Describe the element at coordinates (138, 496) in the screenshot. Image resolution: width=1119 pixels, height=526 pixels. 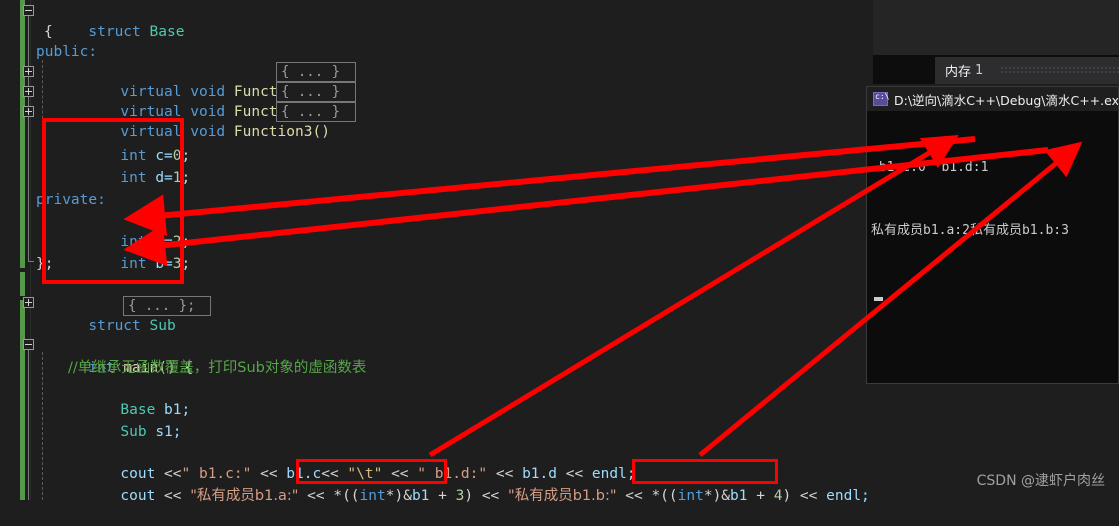
I see `cout-stream: cout` at that location.